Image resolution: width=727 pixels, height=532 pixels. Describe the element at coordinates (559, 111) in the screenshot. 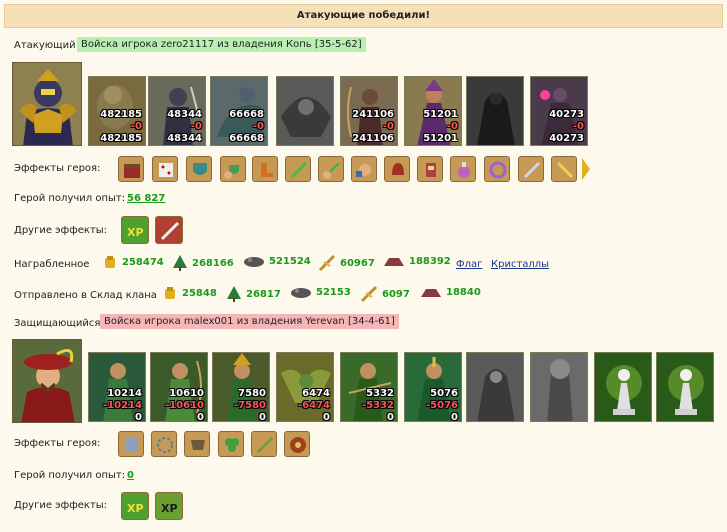

I see `attacker-unit-8: 40273 -0 40273` at that location.